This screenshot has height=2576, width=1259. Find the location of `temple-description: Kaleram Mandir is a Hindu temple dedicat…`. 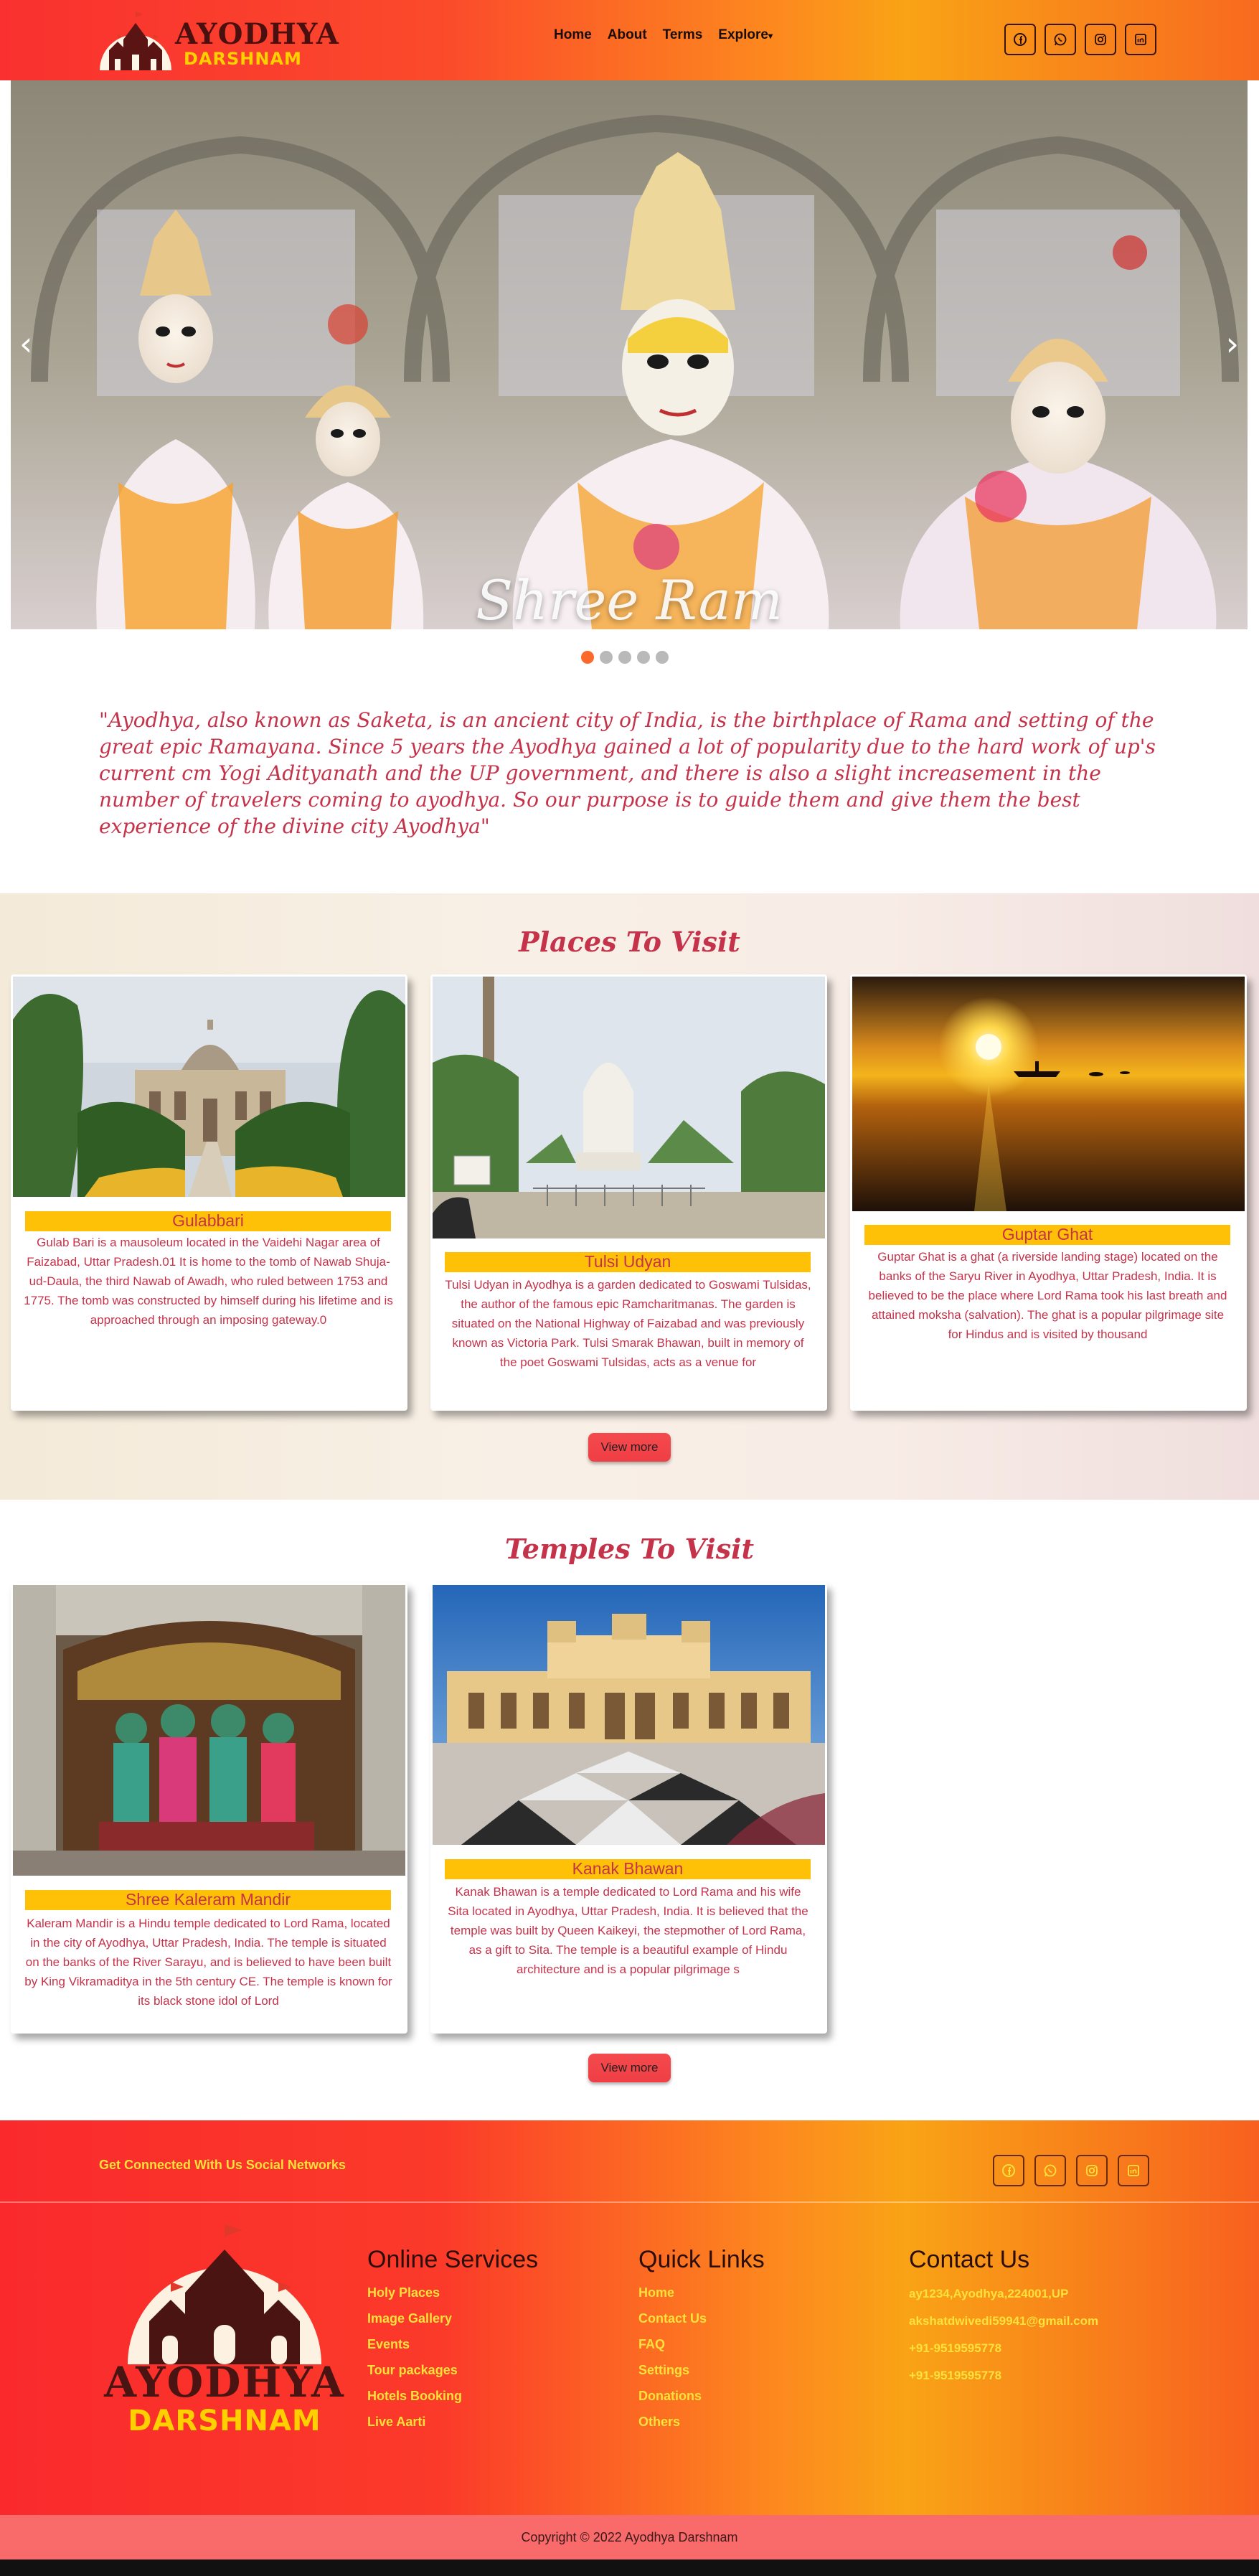

temple-description: Kaleram Mandir is a Hindu temple dedicat… is located at coordinates (208, 1962).